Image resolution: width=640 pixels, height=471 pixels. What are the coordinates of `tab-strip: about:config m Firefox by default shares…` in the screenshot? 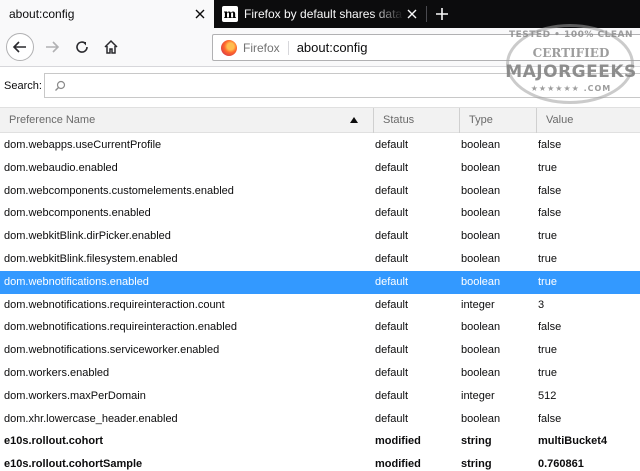 It's located at (320, 14).